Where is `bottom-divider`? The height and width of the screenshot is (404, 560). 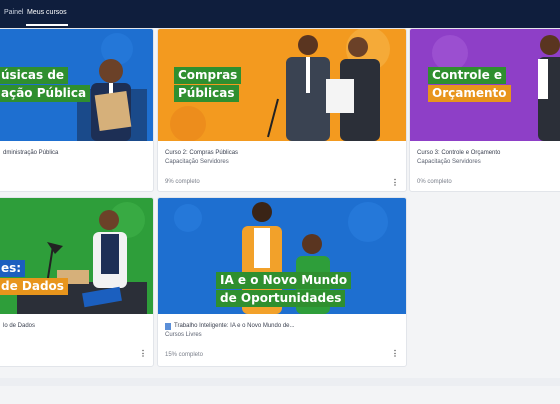 bottom-divider is located at coordinates (280, 382).